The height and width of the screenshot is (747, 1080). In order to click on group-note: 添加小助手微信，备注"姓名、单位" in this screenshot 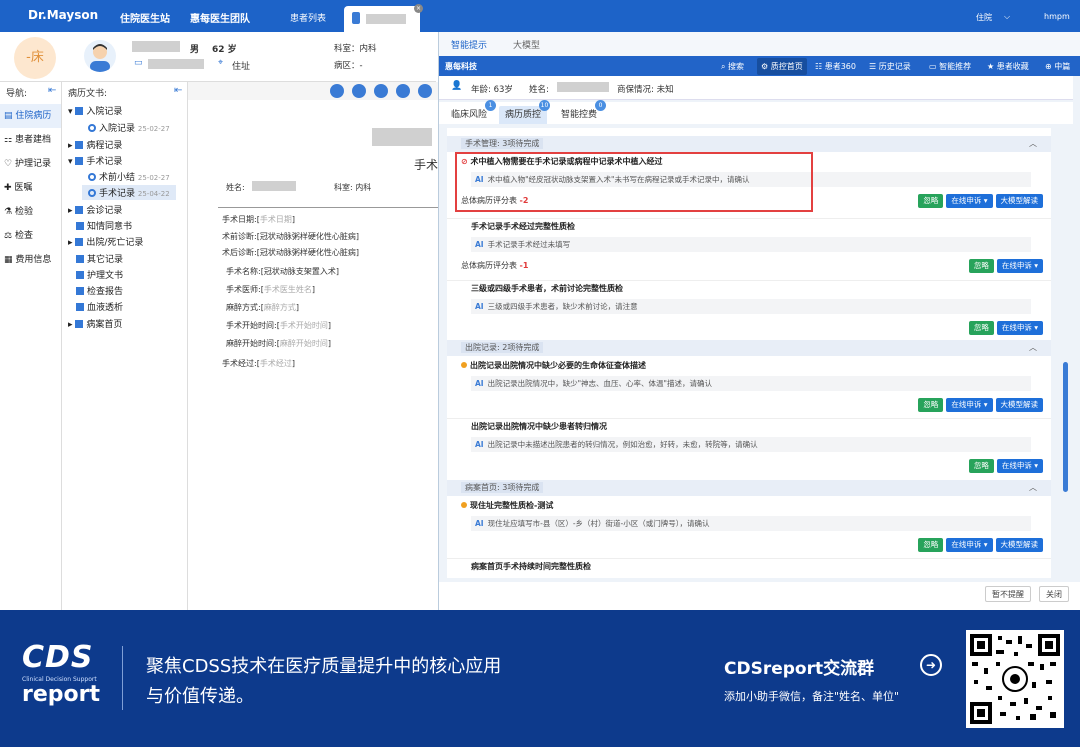, I will do `click(812, 696)`.